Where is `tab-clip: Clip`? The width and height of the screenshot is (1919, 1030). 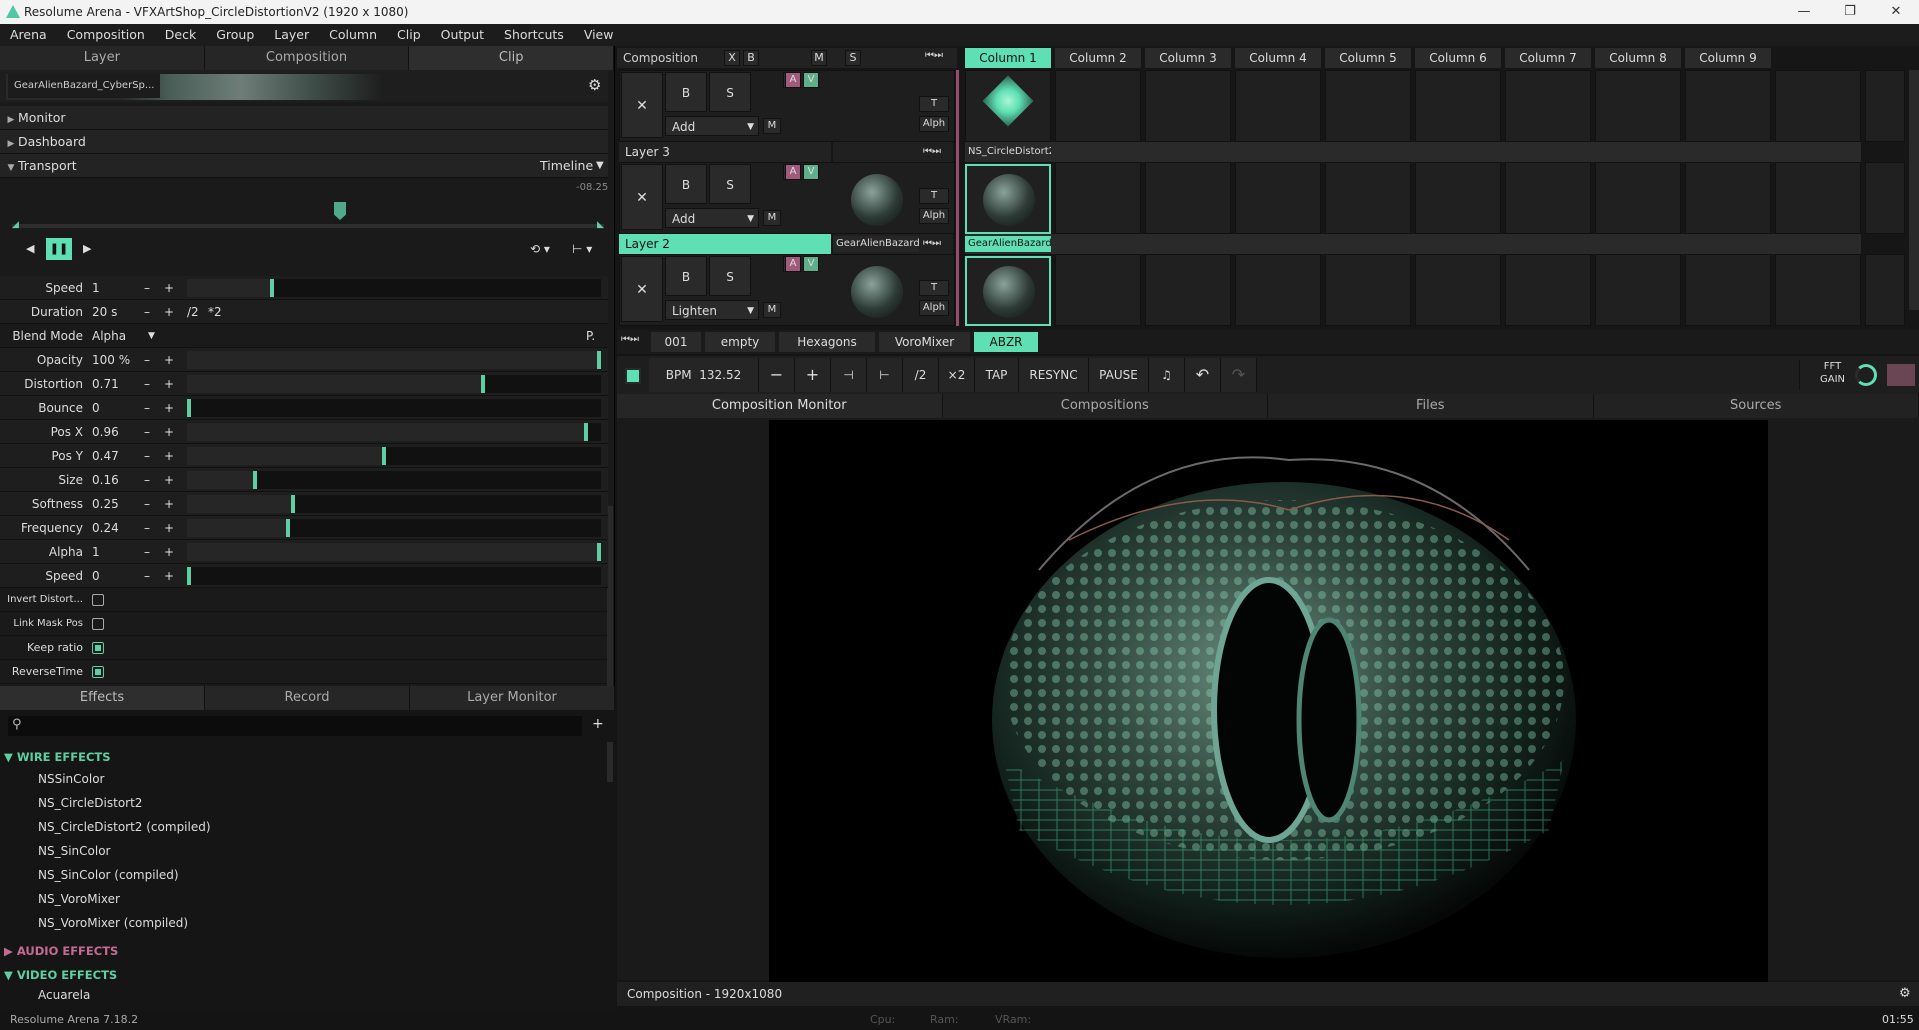 tab-clip: Clip is located at coordinates (512, 58).